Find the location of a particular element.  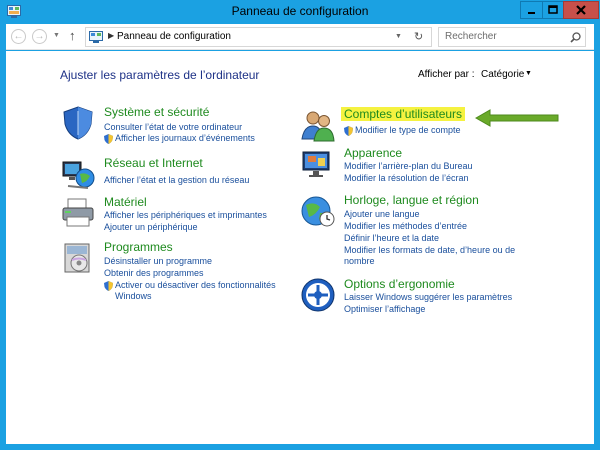

category-title-clock-language-region: Horloge, langue et région is located at coordinates (411, 200).